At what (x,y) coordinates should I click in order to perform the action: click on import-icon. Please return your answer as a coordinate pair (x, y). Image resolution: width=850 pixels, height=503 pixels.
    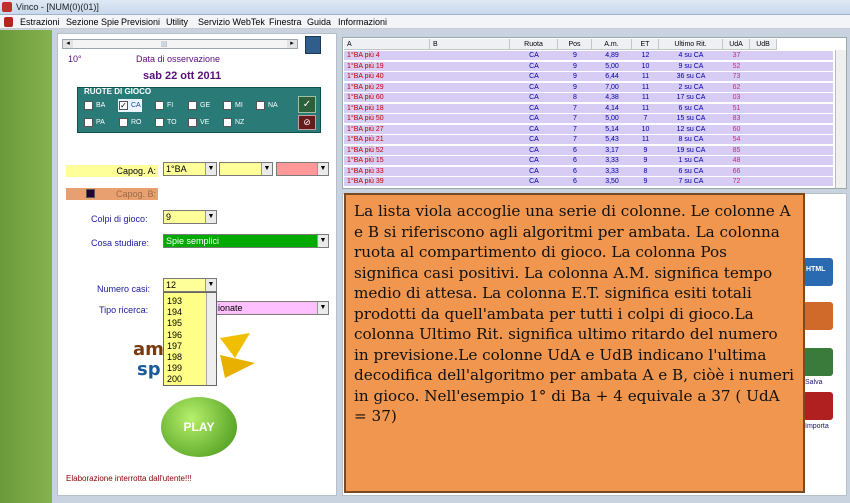
    Looking at the image, I should click on (818, 406).